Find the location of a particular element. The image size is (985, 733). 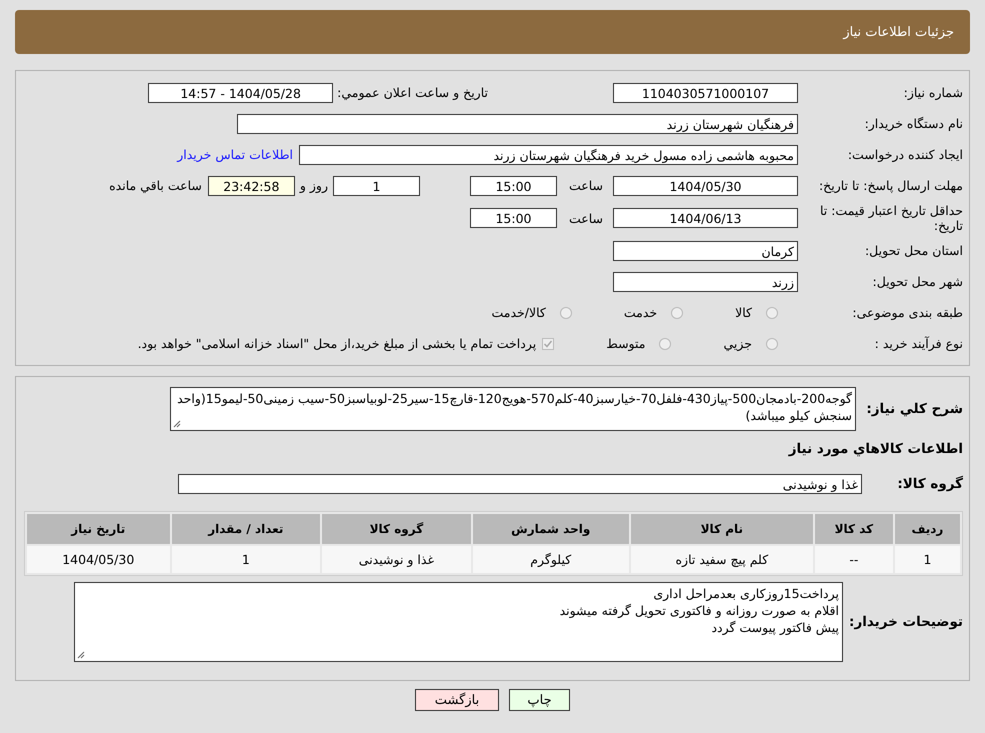

page-header: جزئیات اطلاعات نیاز is located at coordinates (492, 32).